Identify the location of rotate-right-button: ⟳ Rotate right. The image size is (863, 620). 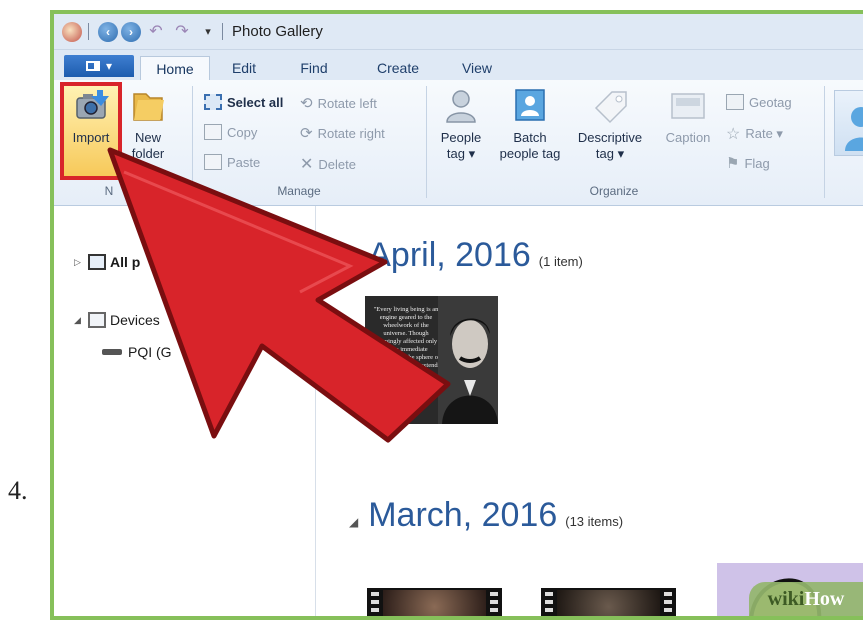
(342, 133).